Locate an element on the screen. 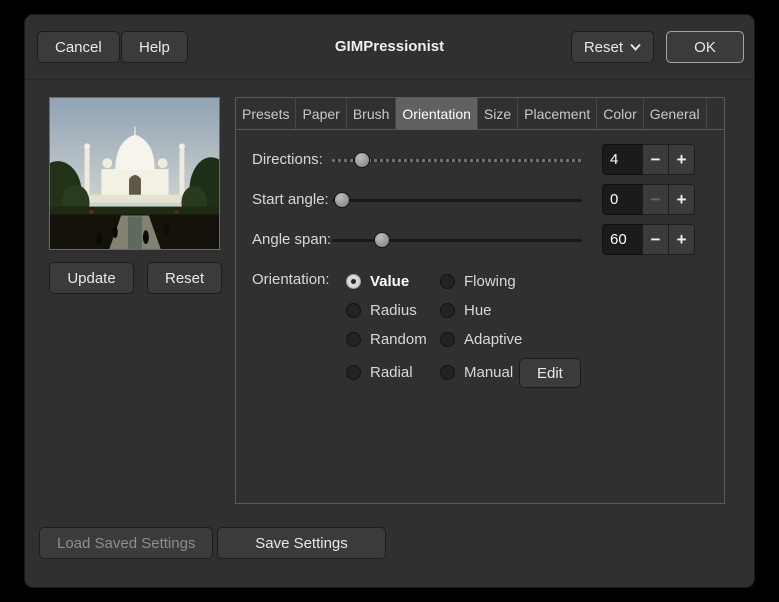 The width and height of the screenshot is (779, 602). reset-dropdown-button: Reset is located at coordinates (612, 47).